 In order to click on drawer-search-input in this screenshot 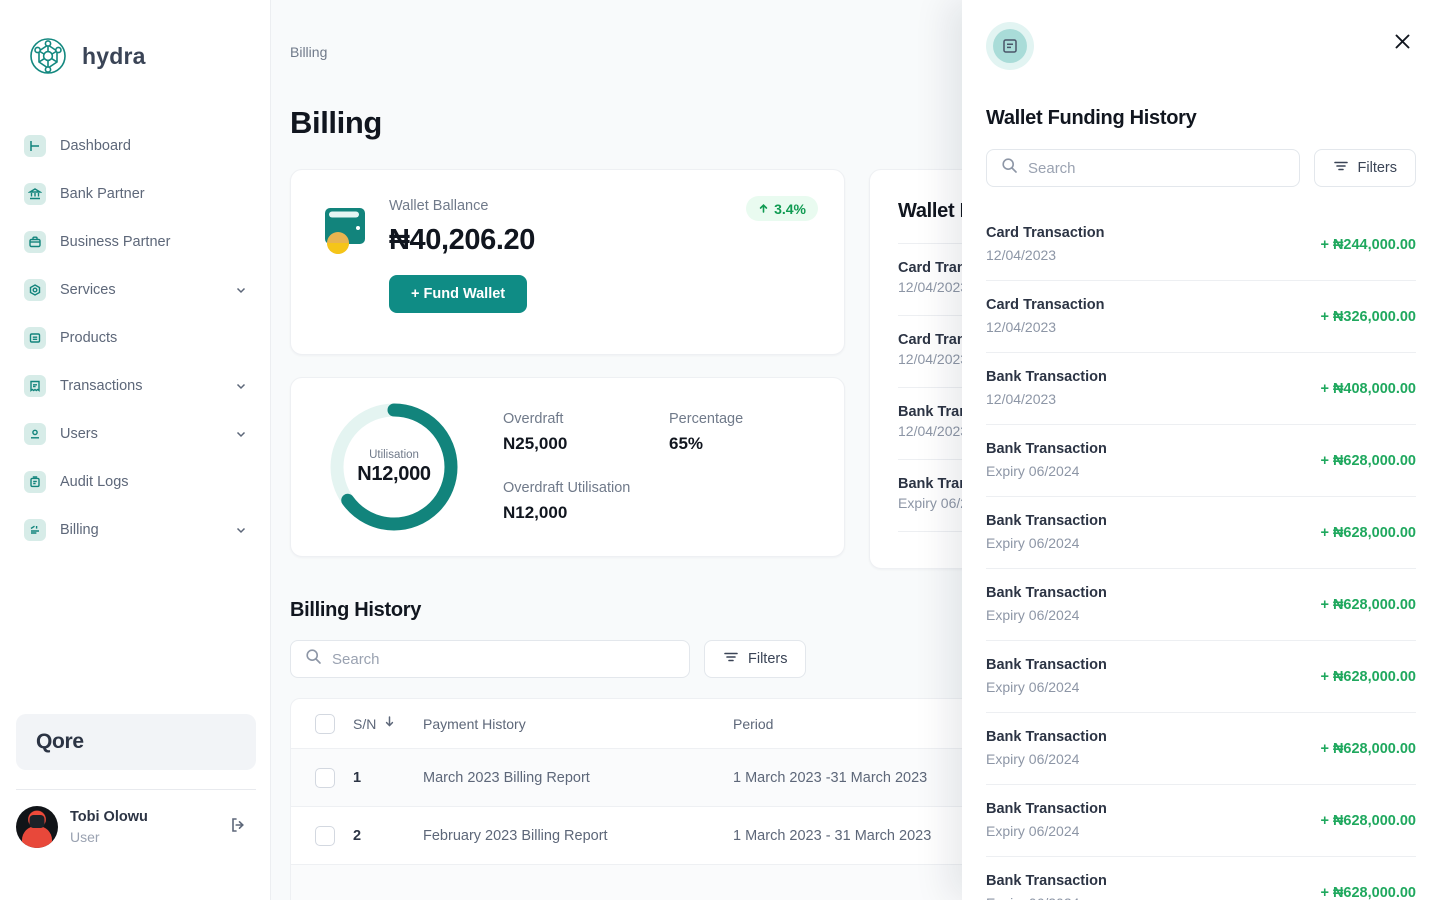, I will do `click(1143, 168)`.